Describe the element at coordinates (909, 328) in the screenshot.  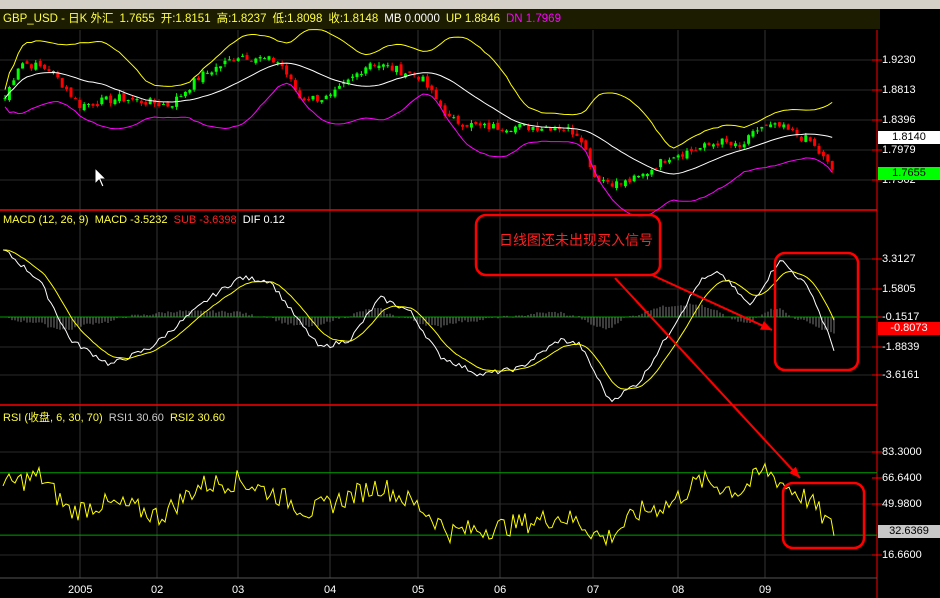
I see `macd-value-tag: -0.8073` at that location.